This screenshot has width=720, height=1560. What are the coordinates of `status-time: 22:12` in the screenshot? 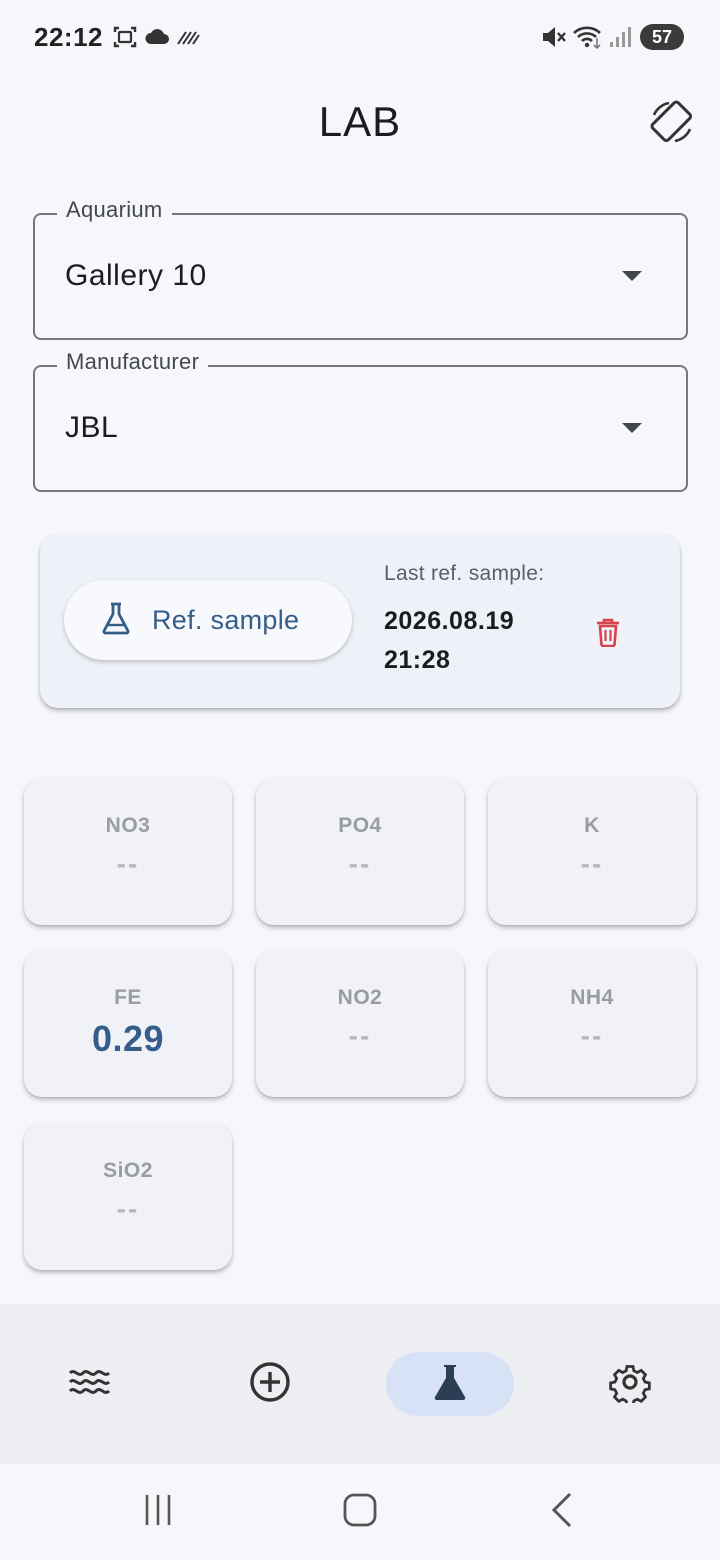 It's located at (68, 37).